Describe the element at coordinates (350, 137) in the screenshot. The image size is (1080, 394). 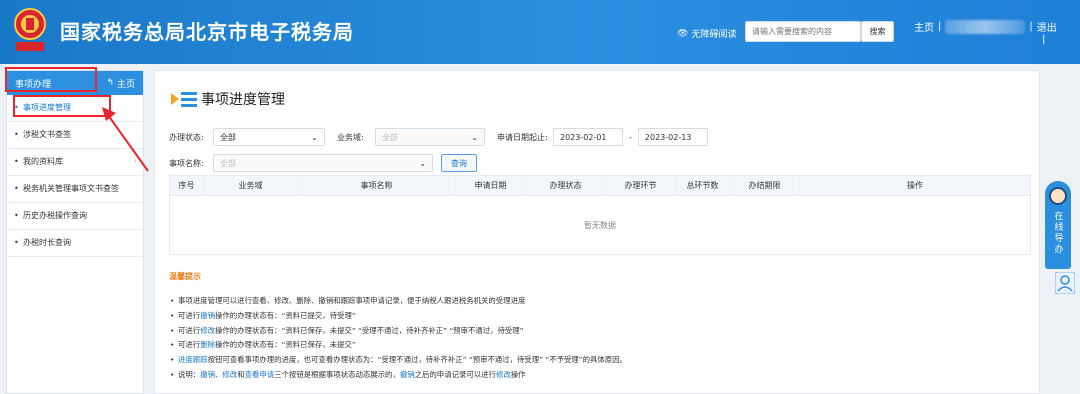
I see `domain-label: 业务域:` at that location.